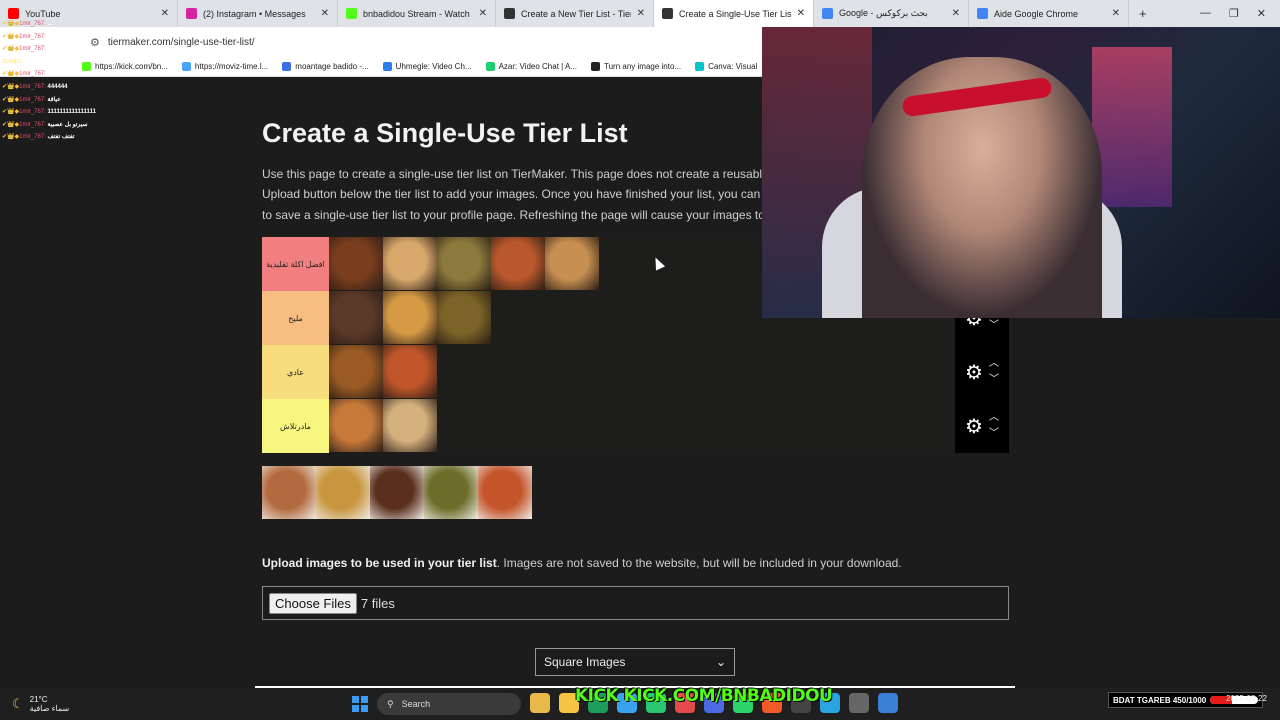  What do you see at coordinates (360, 704) in the screenshot?
I see `windows-start-icon` at bounding box center [360, 704].